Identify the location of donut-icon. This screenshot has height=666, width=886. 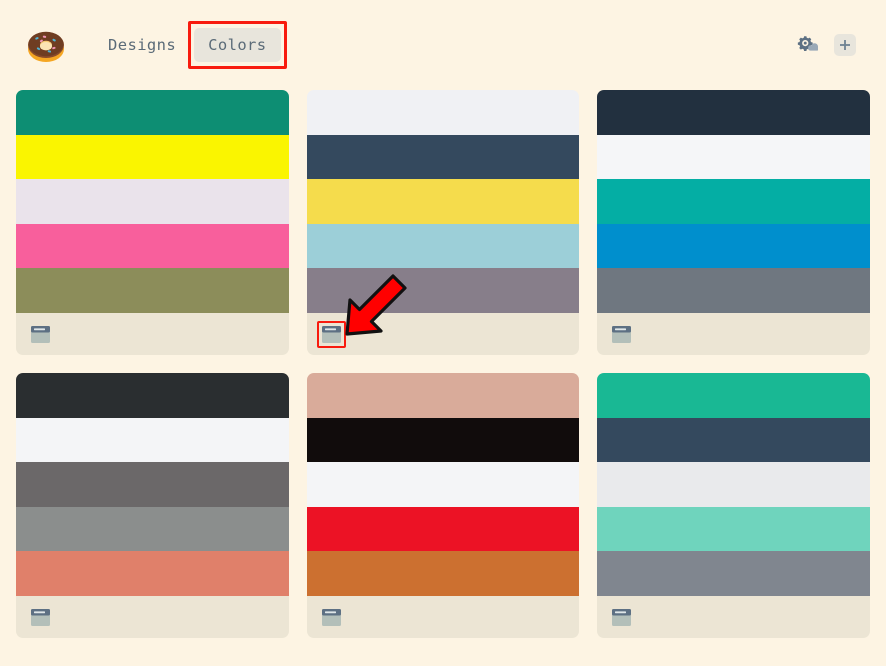
(46, 45).